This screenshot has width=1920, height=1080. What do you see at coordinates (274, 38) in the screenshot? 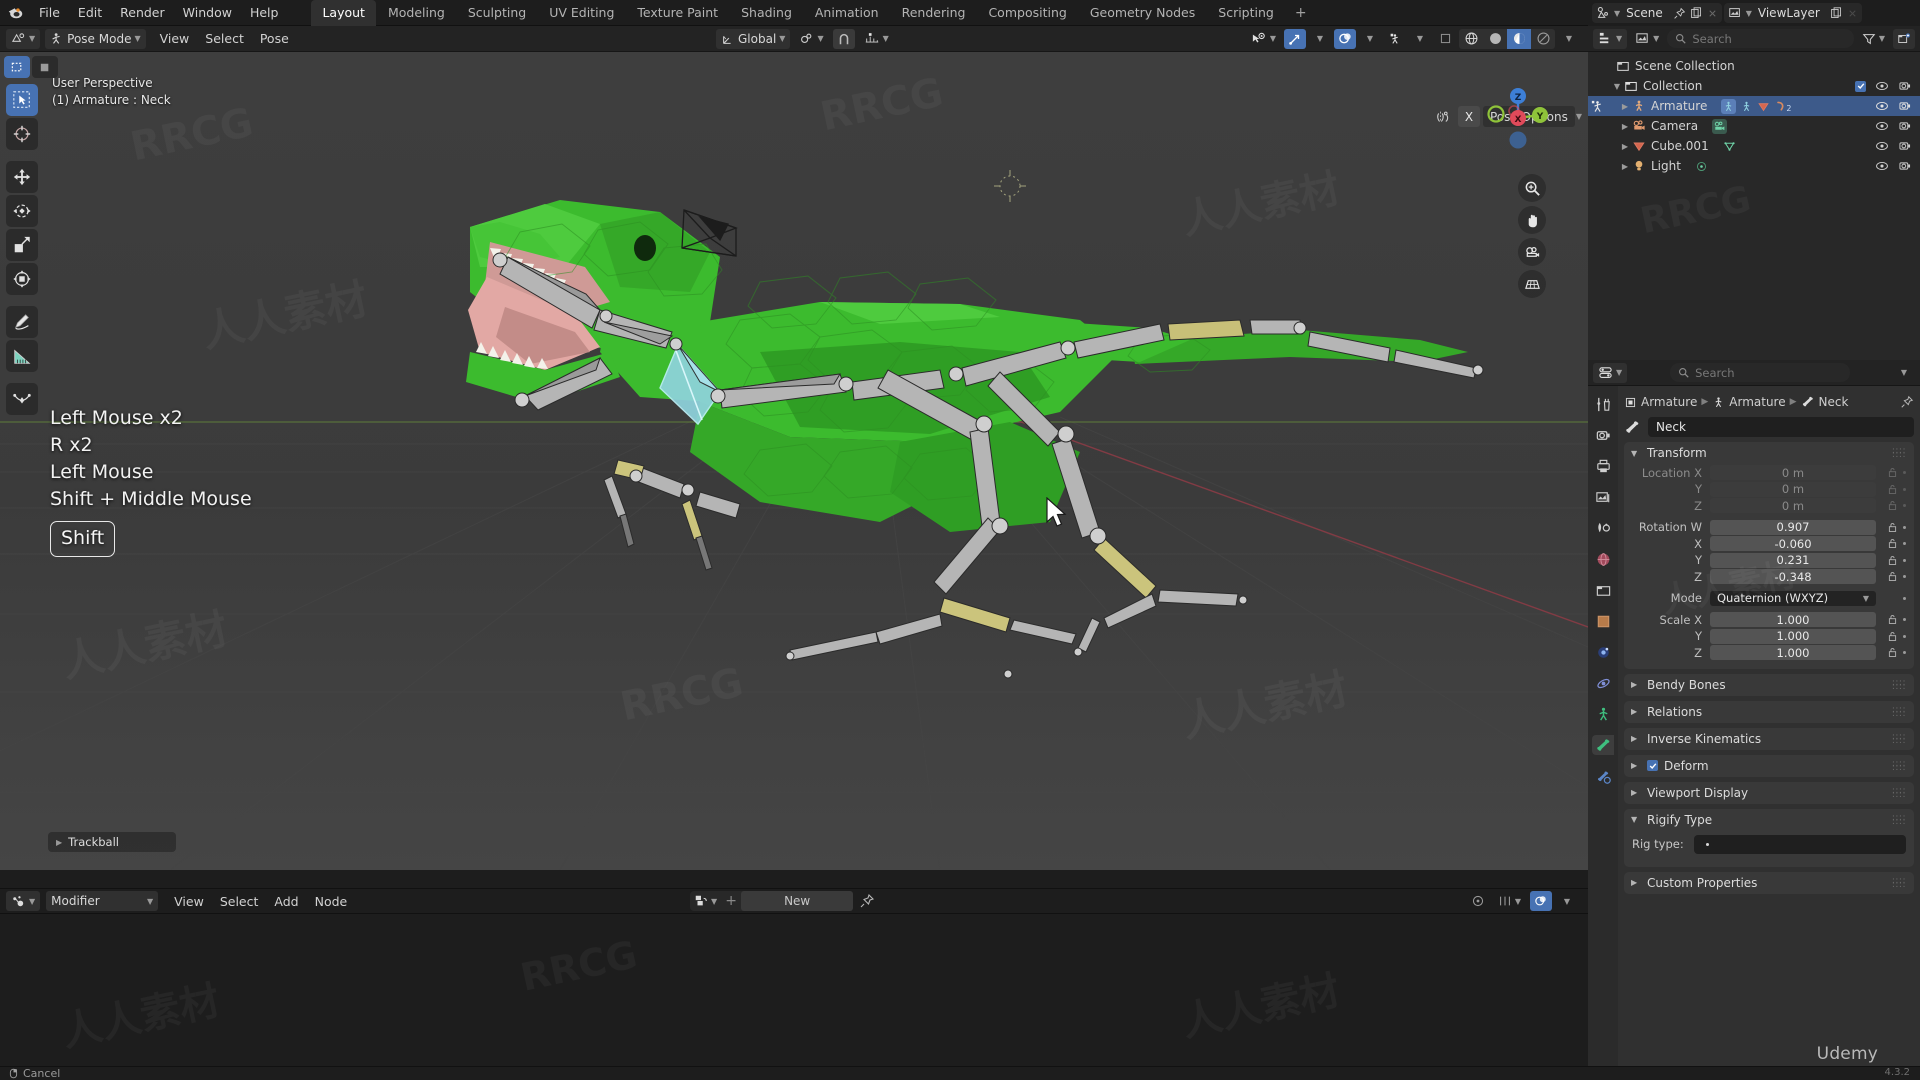
I see `viewport-menu-pose: Pose` at bounding box center [274, 38].